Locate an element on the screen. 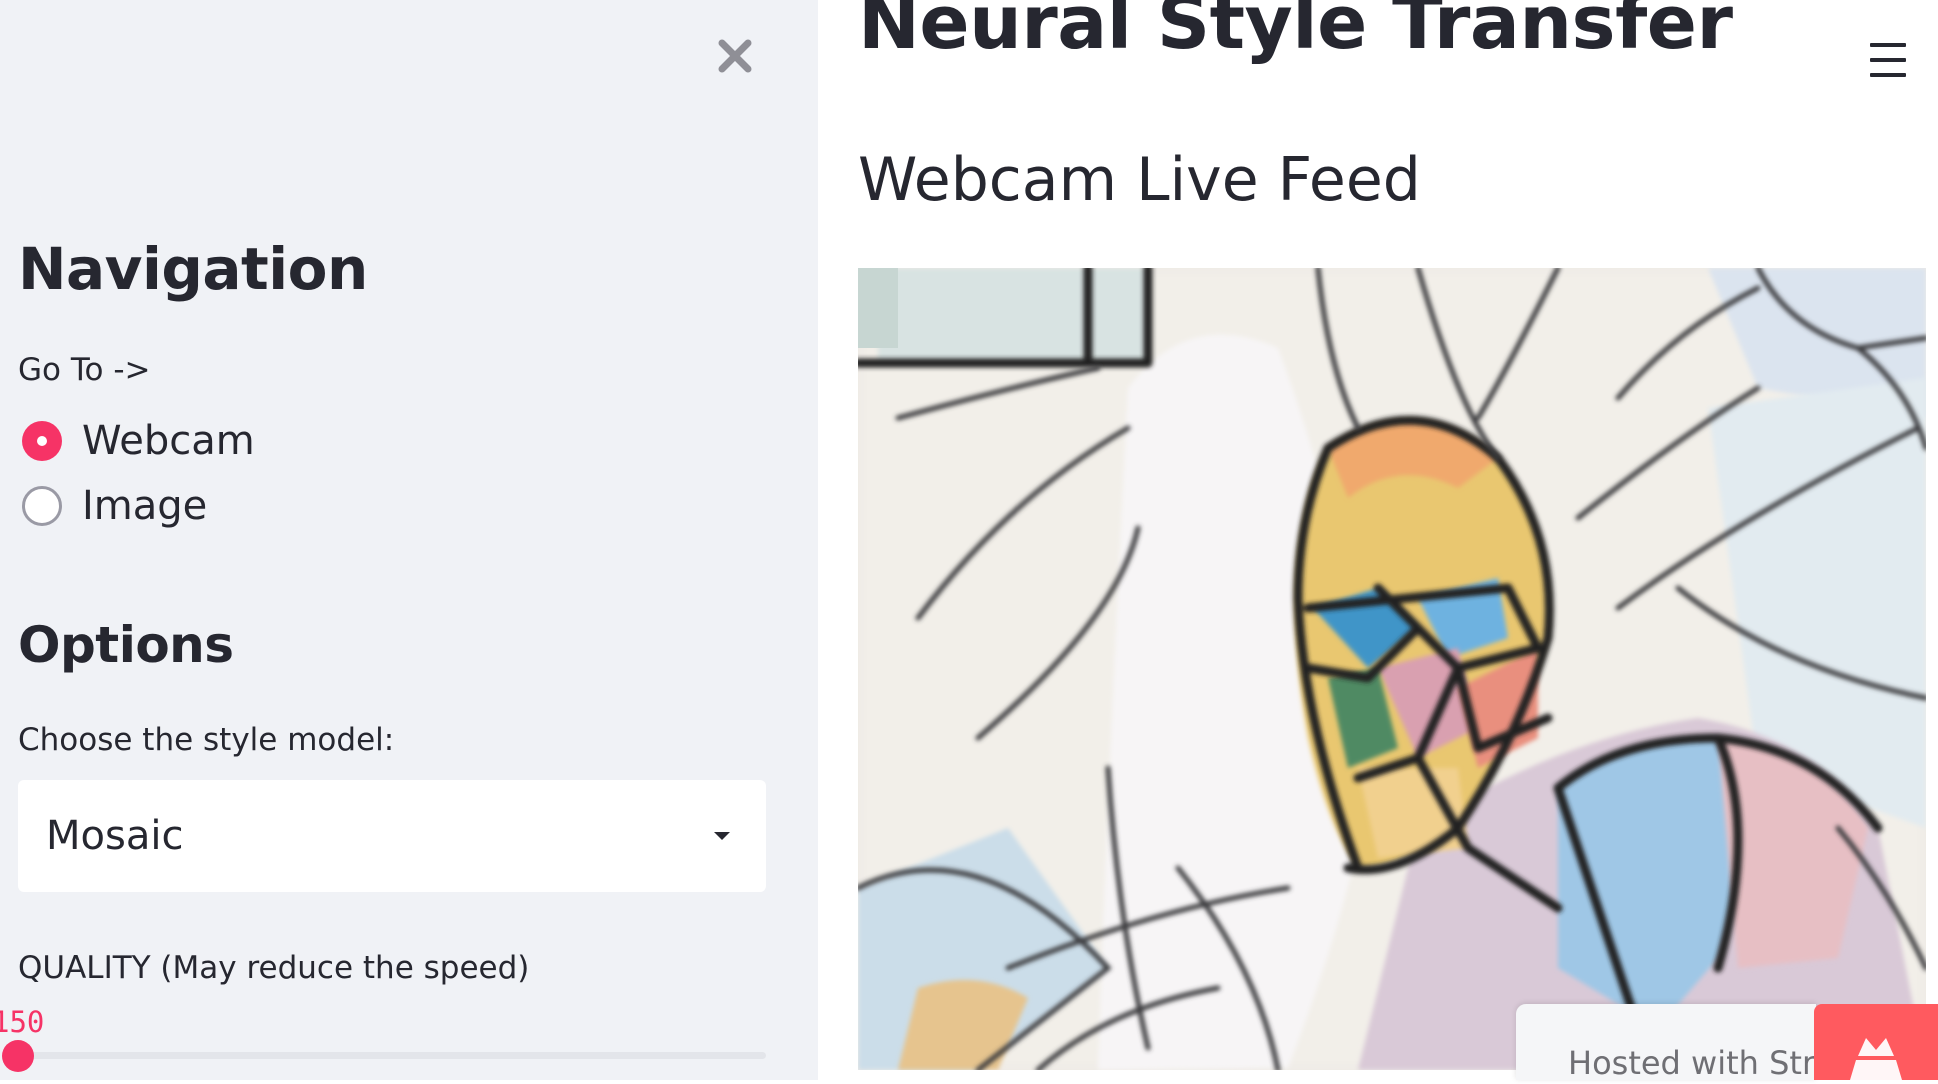 This screenshot has width=1938, height=1084. webcam-feed-subheader: Webcam Live Feed is located at coordinates (1139, 180).